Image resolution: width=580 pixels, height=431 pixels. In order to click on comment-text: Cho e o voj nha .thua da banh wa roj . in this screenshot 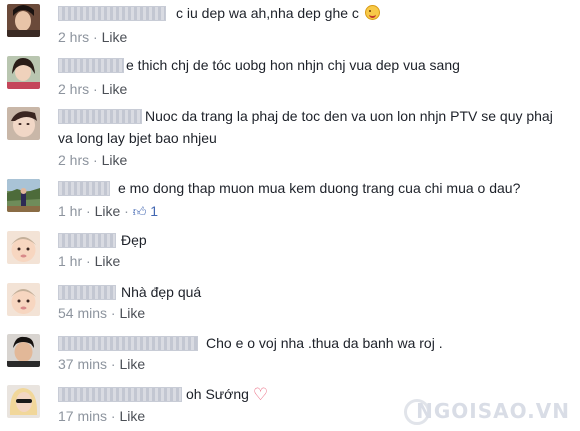, I will do `click(324, 343)`.